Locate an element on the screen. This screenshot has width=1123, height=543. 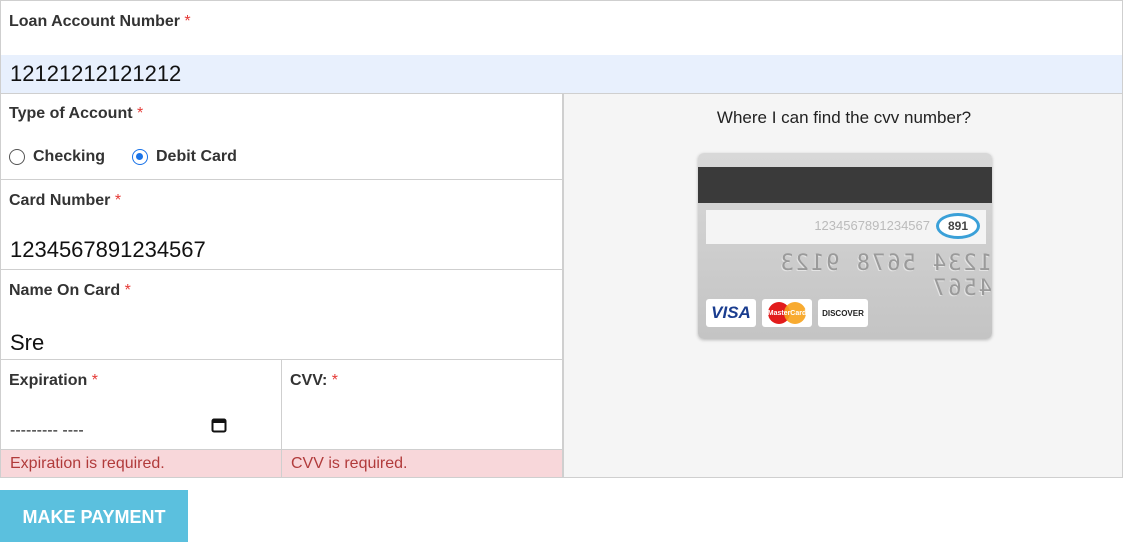
embossed-card-number: 1234 5678 9123 4567 is located at coordinates (885, 276).